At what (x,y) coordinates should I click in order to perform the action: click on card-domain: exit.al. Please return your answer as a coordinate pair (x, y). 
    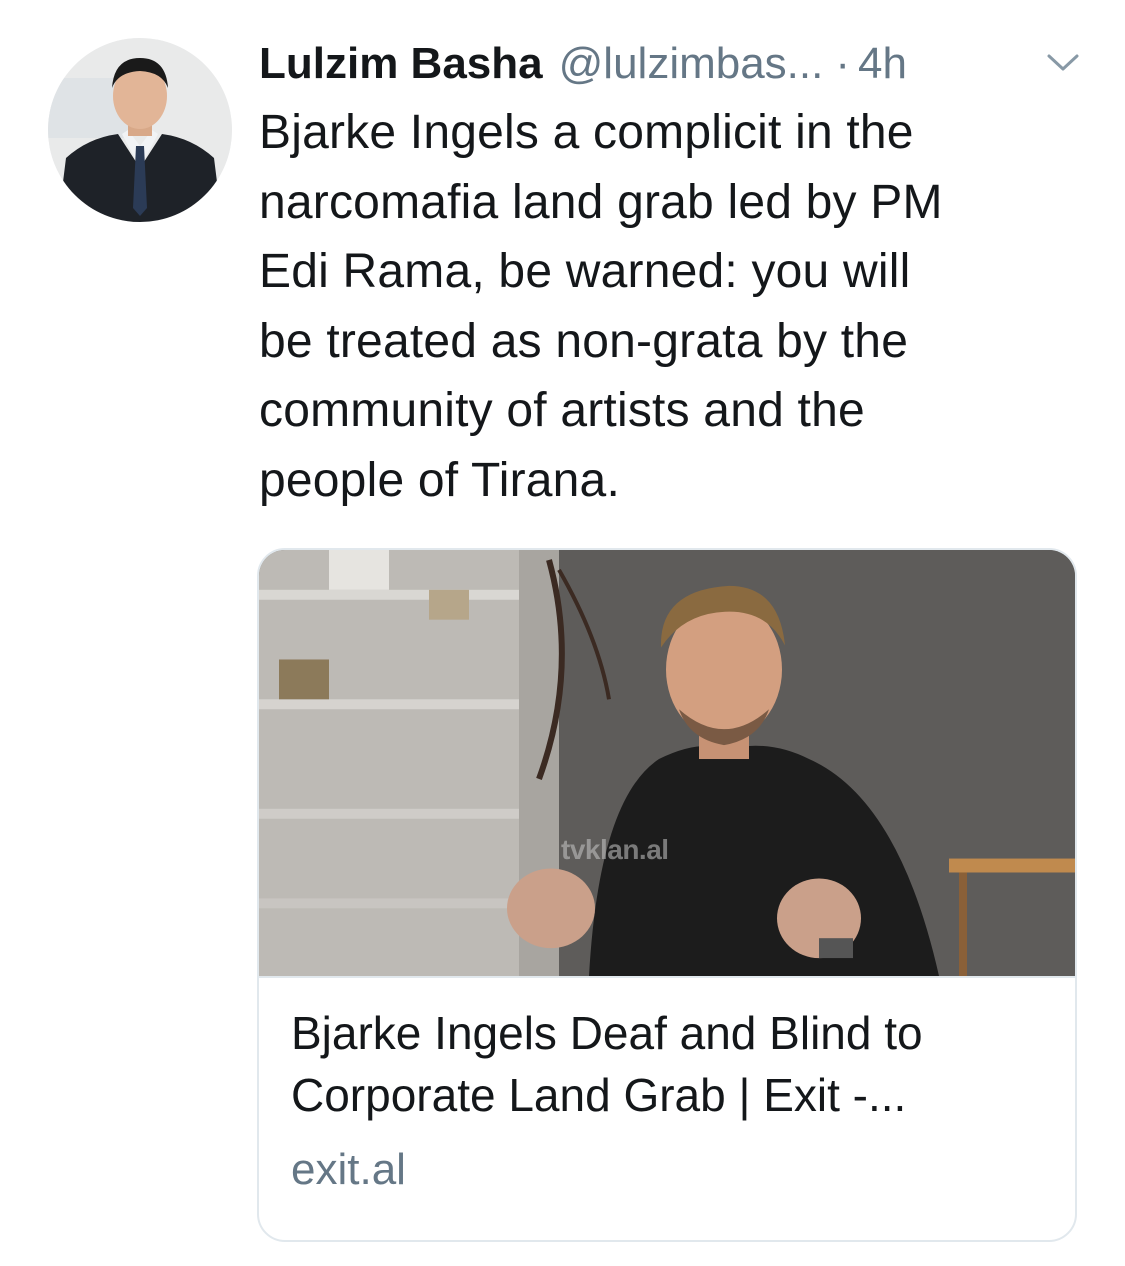
    Looking at the image, I should click on (348, 1169).